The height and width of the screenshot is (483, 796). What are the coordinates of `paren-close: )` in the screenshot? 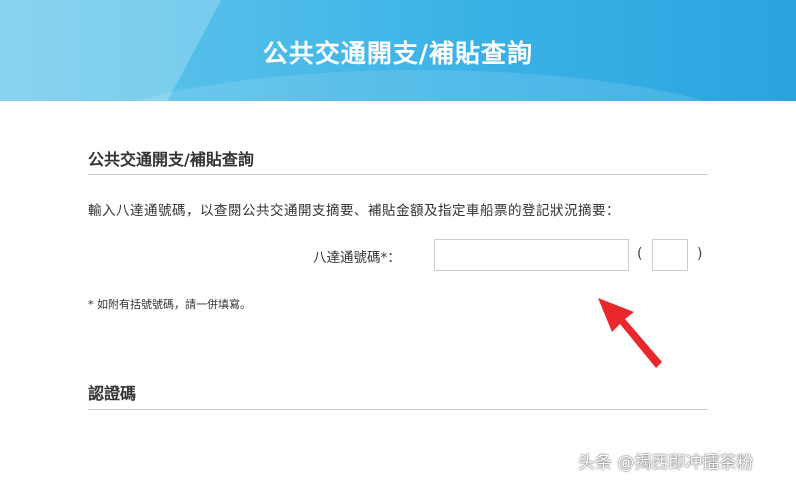 It's located at (700, 254).